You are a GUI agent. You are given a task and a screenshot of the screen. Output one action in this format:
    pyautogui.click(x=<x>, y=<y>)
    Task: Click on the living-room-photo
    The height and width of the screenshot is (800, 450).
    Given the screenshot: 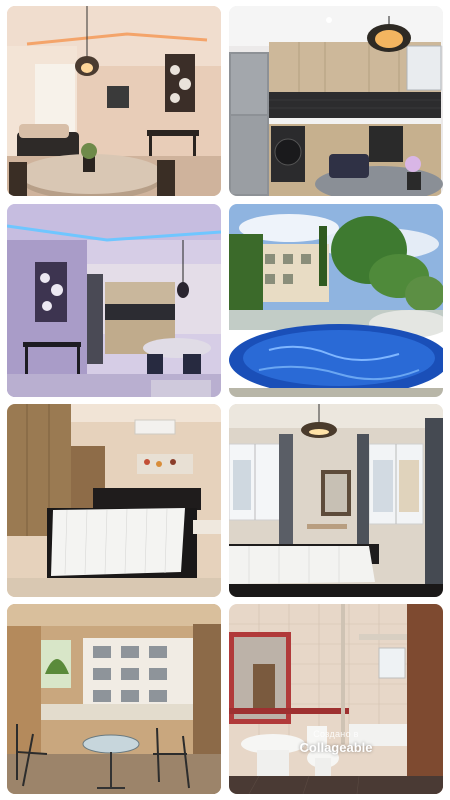 What is the action you would take?
    pyautogui.click(x=114, y=101)
    